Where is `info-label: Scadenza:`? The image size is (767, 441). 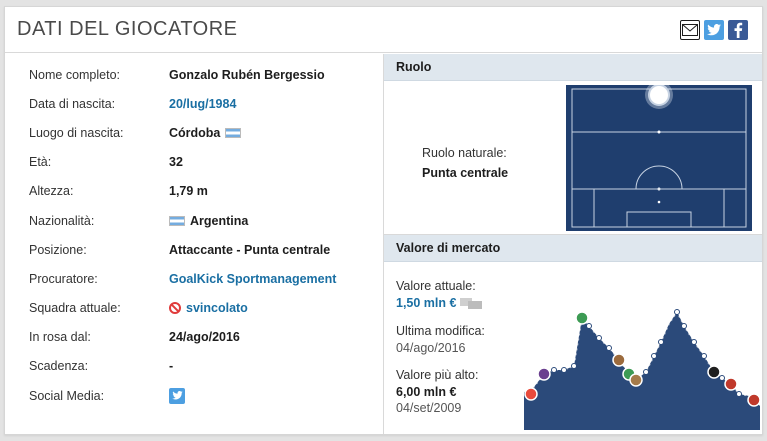
info-label: Scadenza: is located at coordinates (59, 366).